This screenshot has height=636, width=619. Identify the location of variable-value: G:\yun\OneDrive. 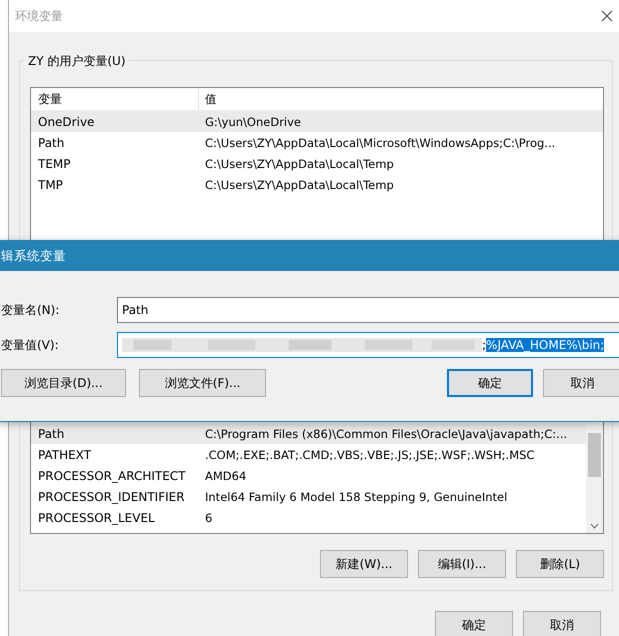
(252, 121).